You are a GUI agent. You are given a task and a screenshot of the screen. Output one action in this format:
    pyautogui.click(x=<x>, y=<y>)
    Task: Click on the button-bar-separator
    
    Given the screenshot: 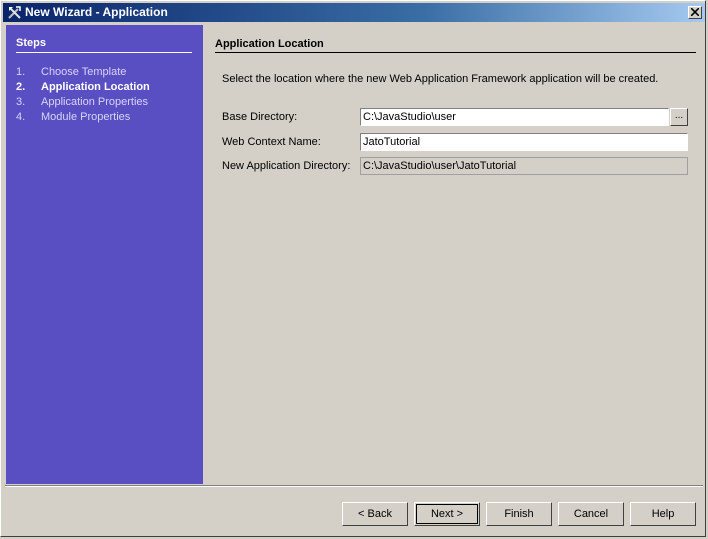 What is the action you would take?
    pyautogui.click(x=354, y=486)
    